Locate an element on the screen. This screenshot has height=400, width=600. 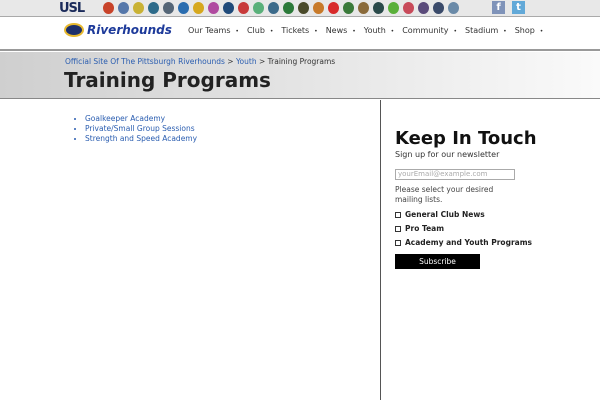
nav-club: Club is located at coordinates (260, 30).